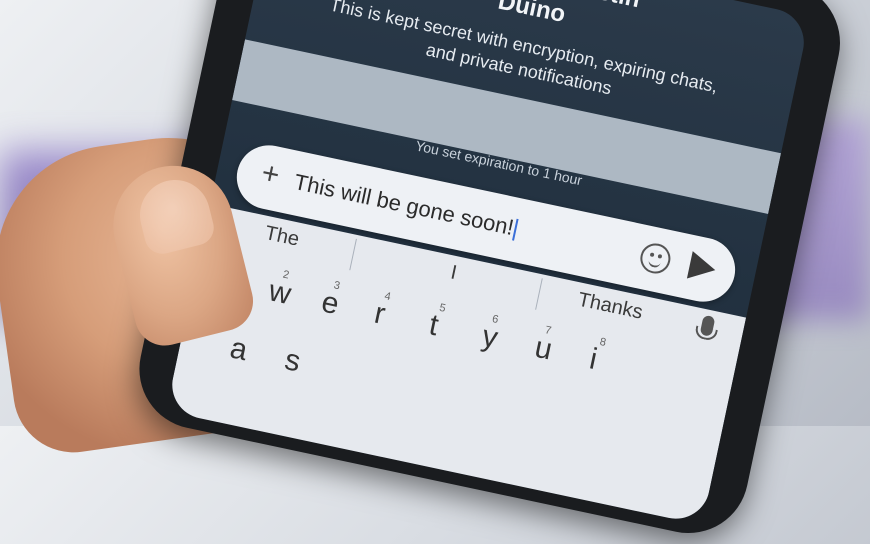 Image resolution: width=870 pixels, height=544 pixels. What do you see at coordinates (603, 342) in the screenshot?
I see `key-i-num: 8` at bounding box center [603, 342].